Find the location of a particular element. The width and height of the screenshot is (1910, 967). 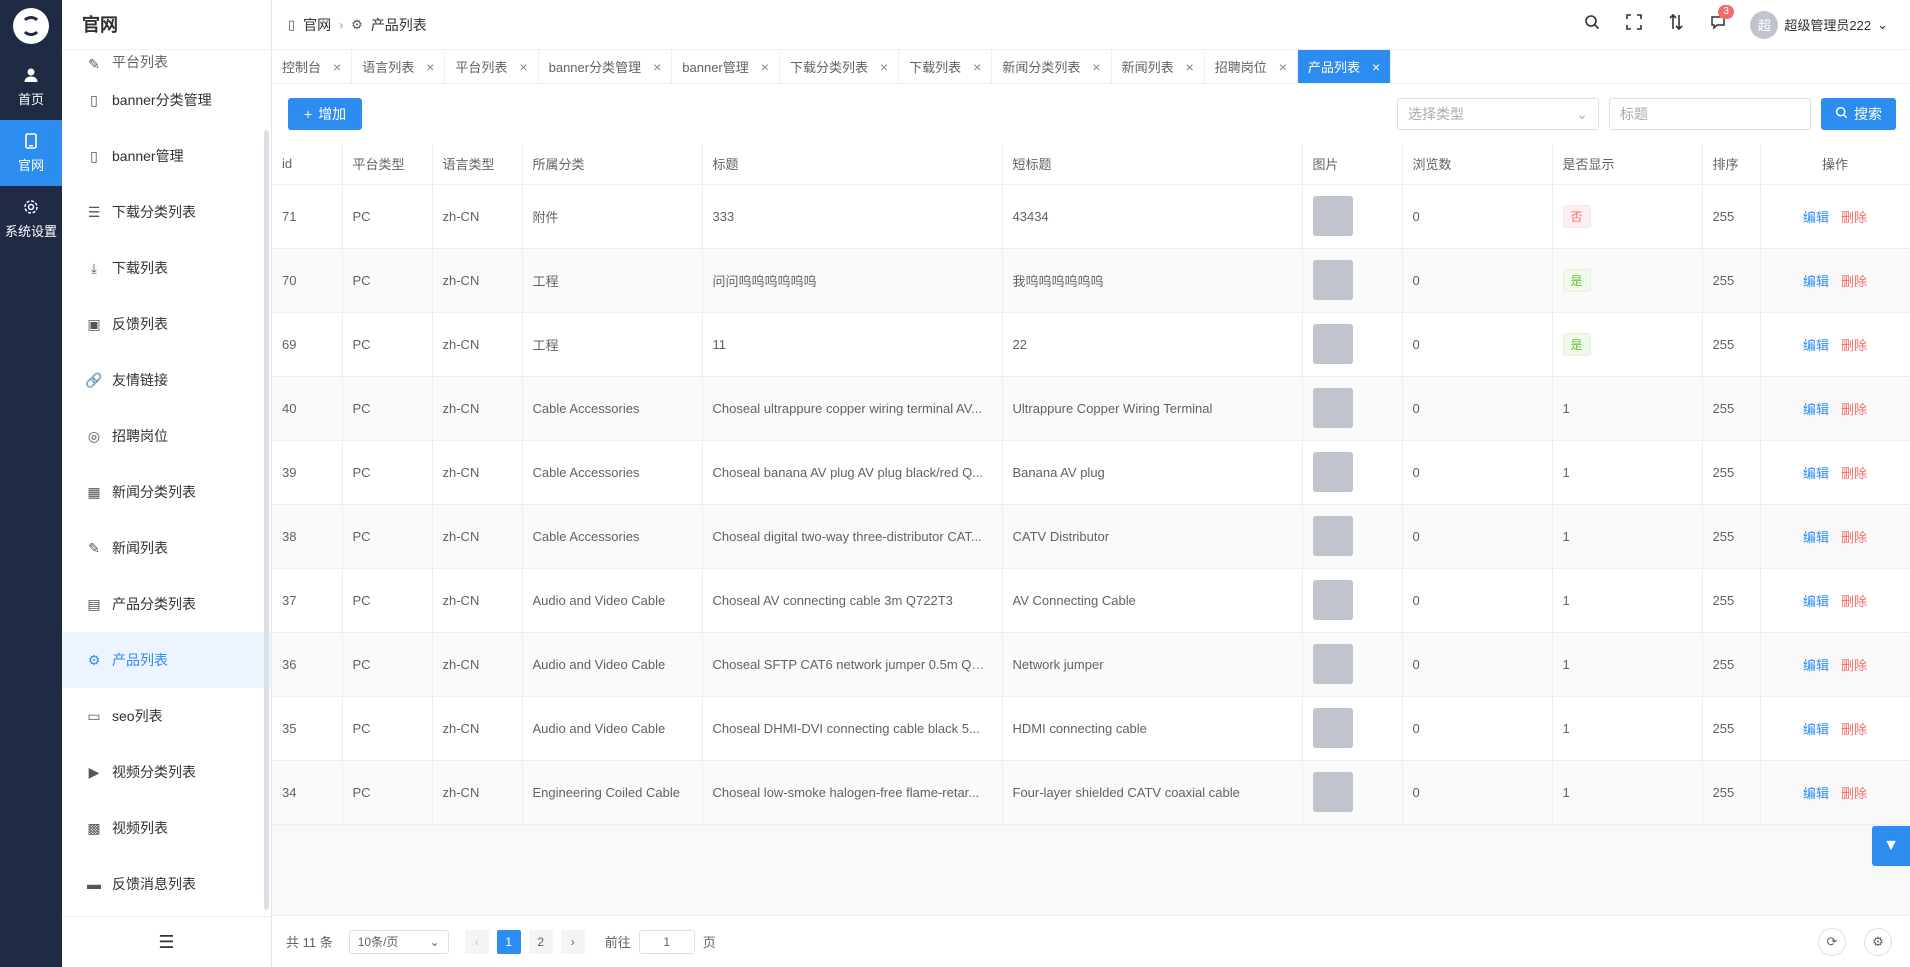

column-header: 图片 is located at coordinates (1352, 164).